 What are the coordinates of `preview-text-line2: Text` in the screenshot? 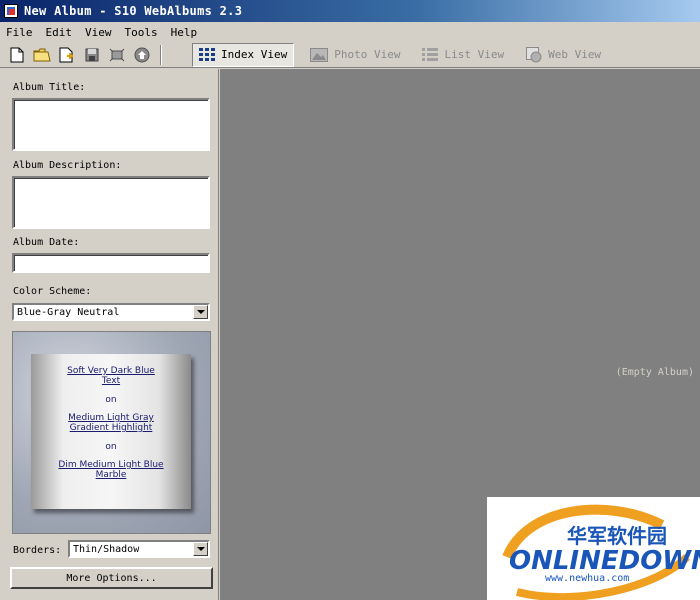 It's located at (111, 381).